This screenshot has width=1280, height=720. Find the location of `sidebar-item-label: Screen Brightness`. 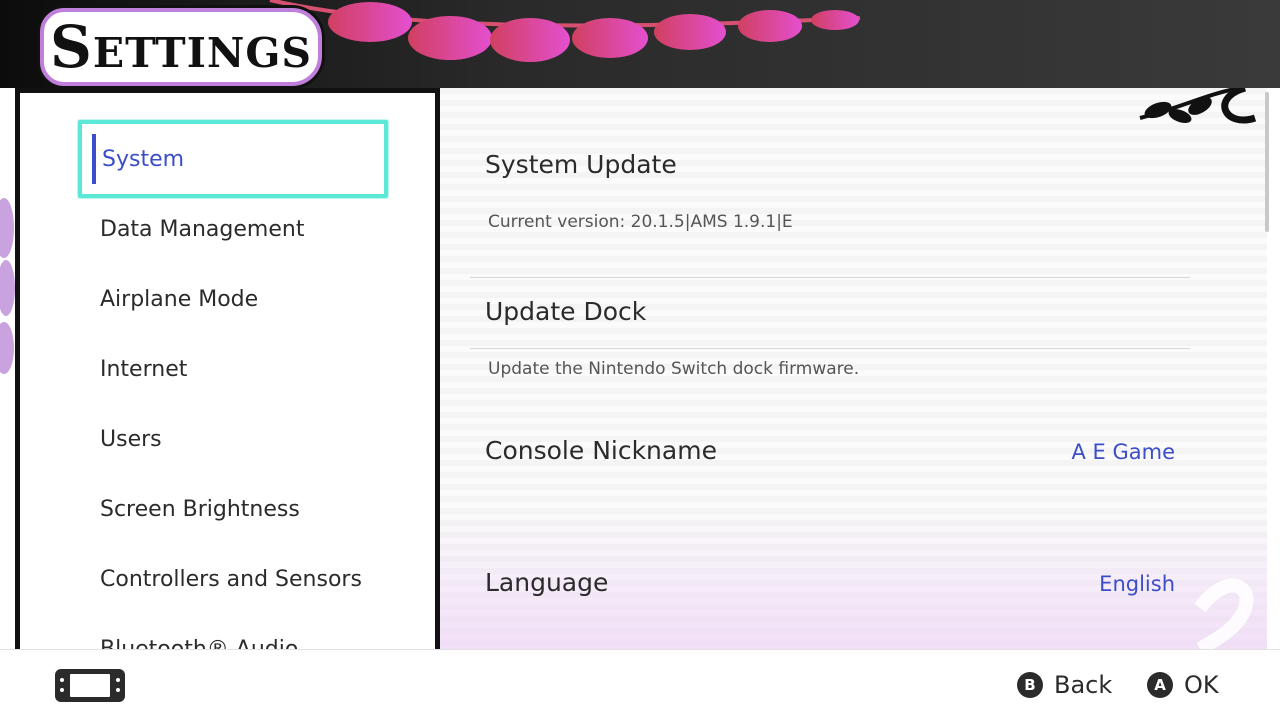

sidebar-item-label: Screen Brightness is located at coordinates (200, 509).